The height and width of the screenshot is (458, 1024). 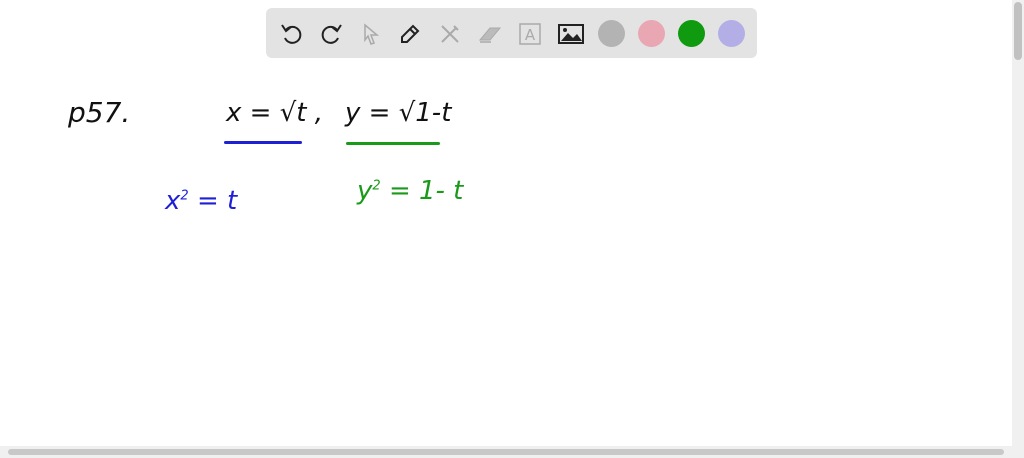 I want to click on select-button, so click(x=371, y=34).